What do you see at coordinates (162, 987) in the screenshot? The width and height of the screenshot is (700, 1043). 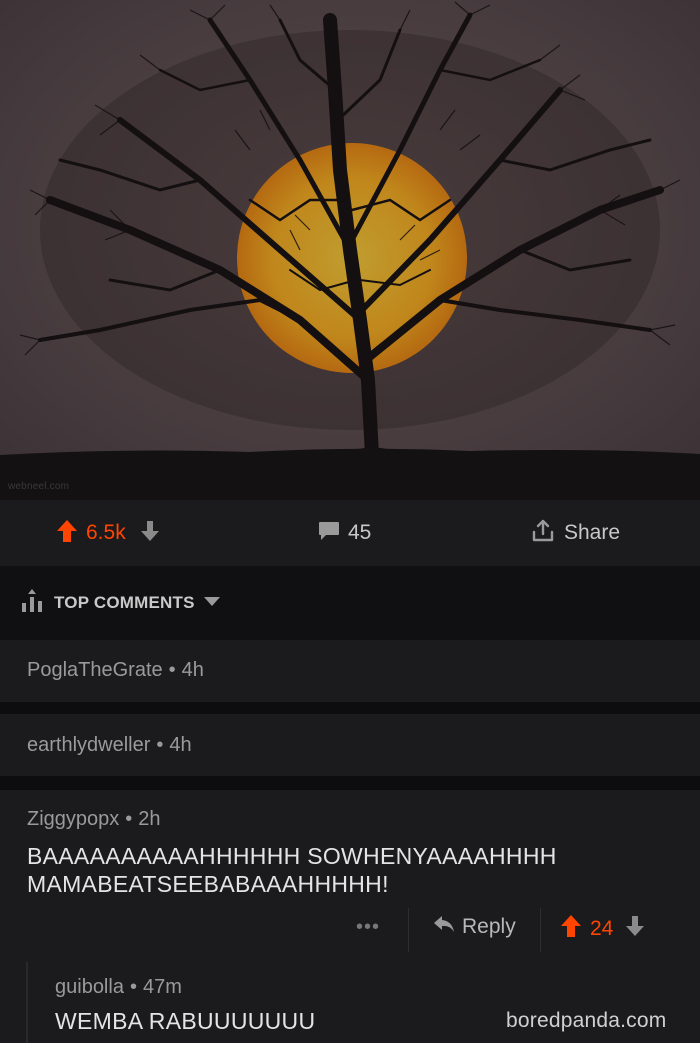 I see `reply-age: 47m` at bounding box center [162, 987].